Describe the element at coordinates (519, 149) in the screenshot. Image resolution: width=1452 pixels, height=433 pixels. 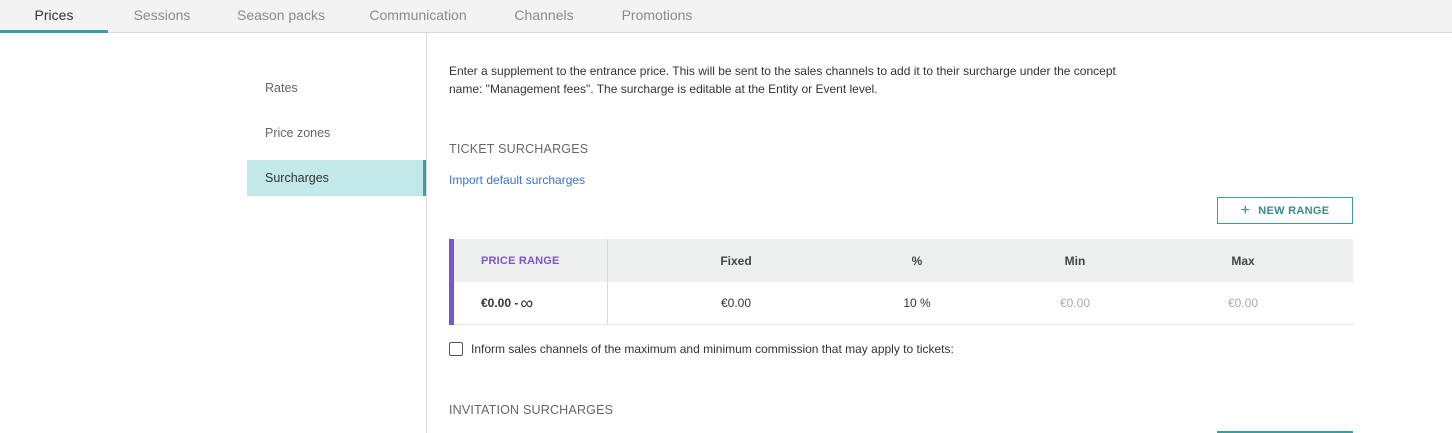
I see `ticket-surcharges-title: TICKET SURCHARGES` at that location.